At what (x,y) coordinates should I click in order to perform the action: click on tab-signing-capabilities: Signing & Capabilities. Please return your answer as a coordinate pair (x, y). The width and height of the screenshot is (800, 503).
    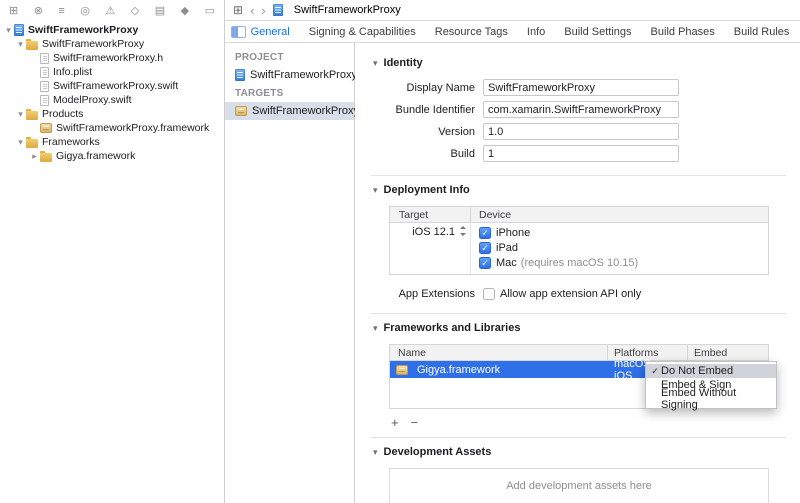
    Looking at the image, I should click on (362, 32).